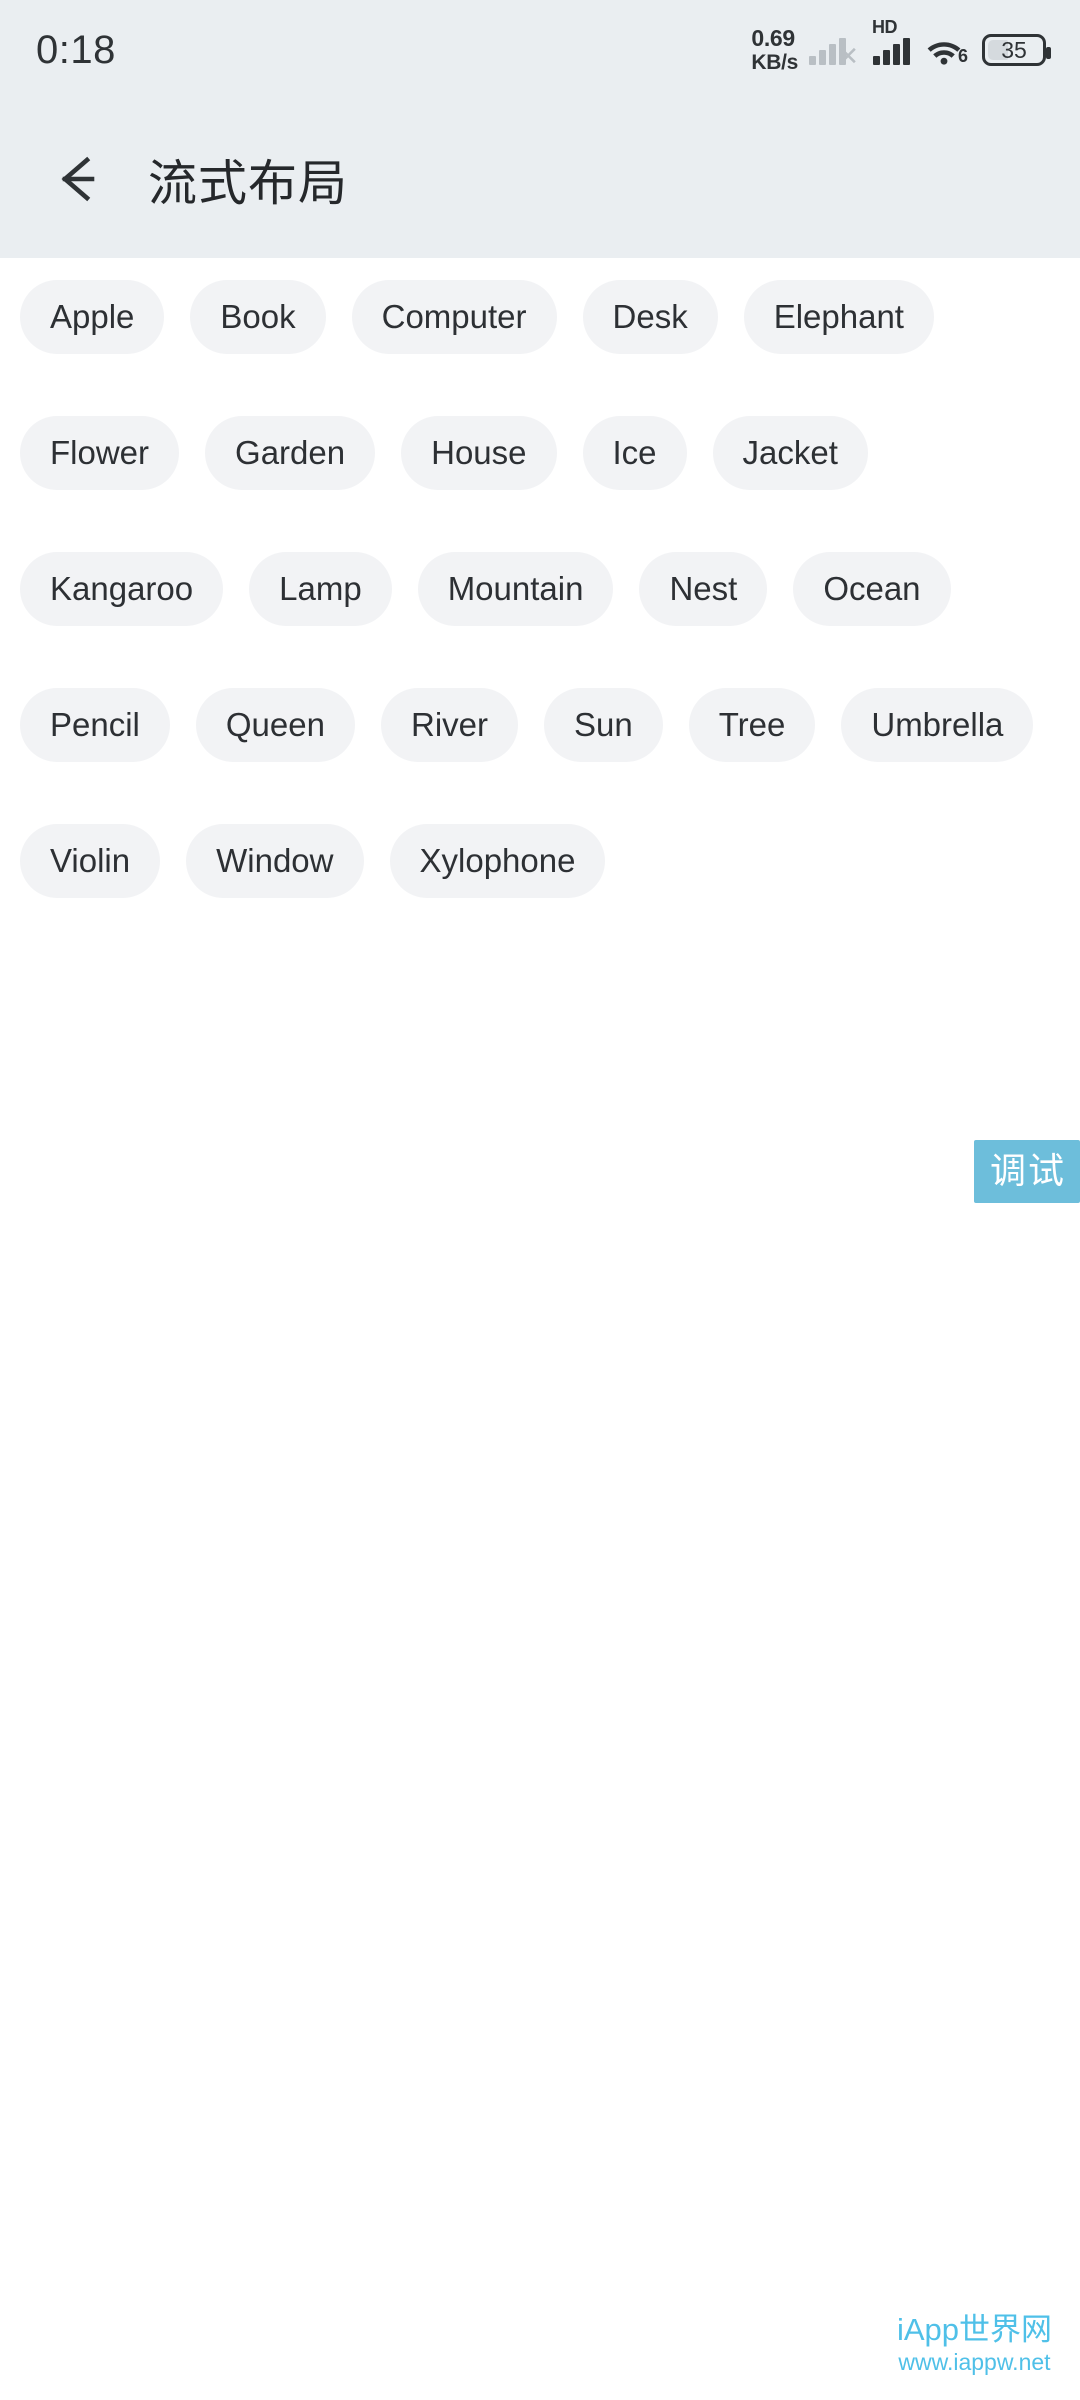 The width and height of the screenshot is (1080, 2400). I want to click on flow-chip: Mountain, so click(515, 589).